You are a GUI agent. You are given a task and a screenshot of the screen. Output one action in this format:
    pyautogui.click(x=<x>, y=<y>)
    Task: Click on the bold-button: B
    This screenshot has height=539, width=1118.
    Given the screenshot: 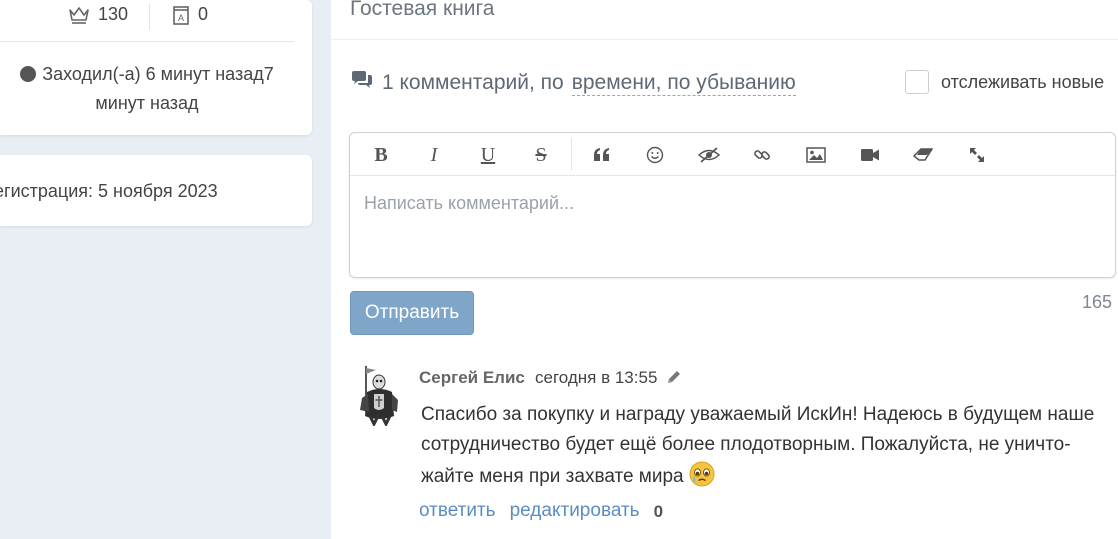 What is the action you would take?
    pyautogui.click(x=381, y=155)
    